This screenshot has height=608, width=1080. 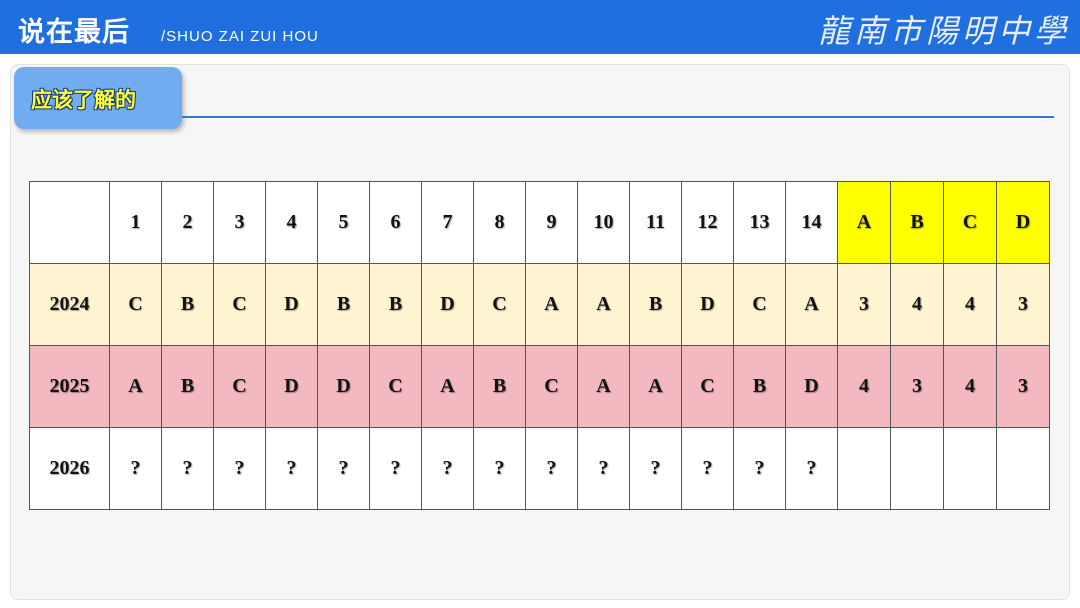 I want to click on table-row: 2024 C B C D B B D C A A B D C A 3 4 4 3, so click(x=539, y=304).